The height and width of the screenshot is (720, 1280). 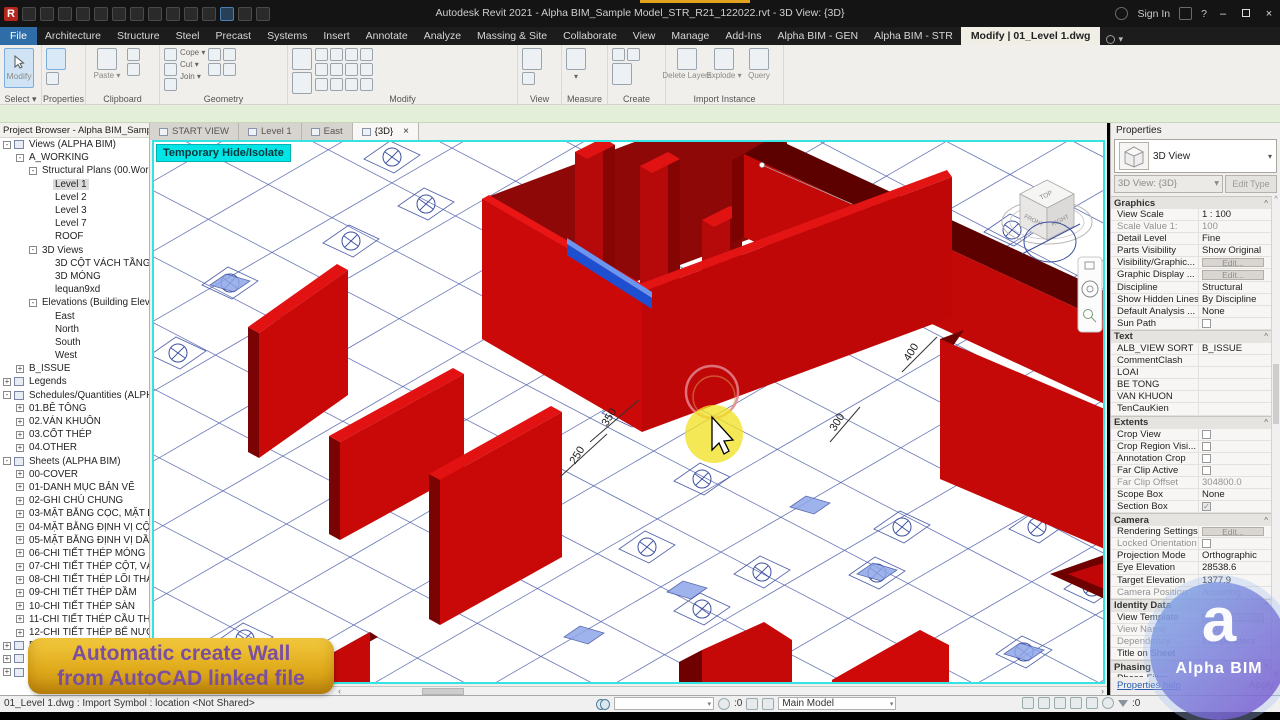 I want to click on sync-with-central-icon, so click(x=83, y=13).